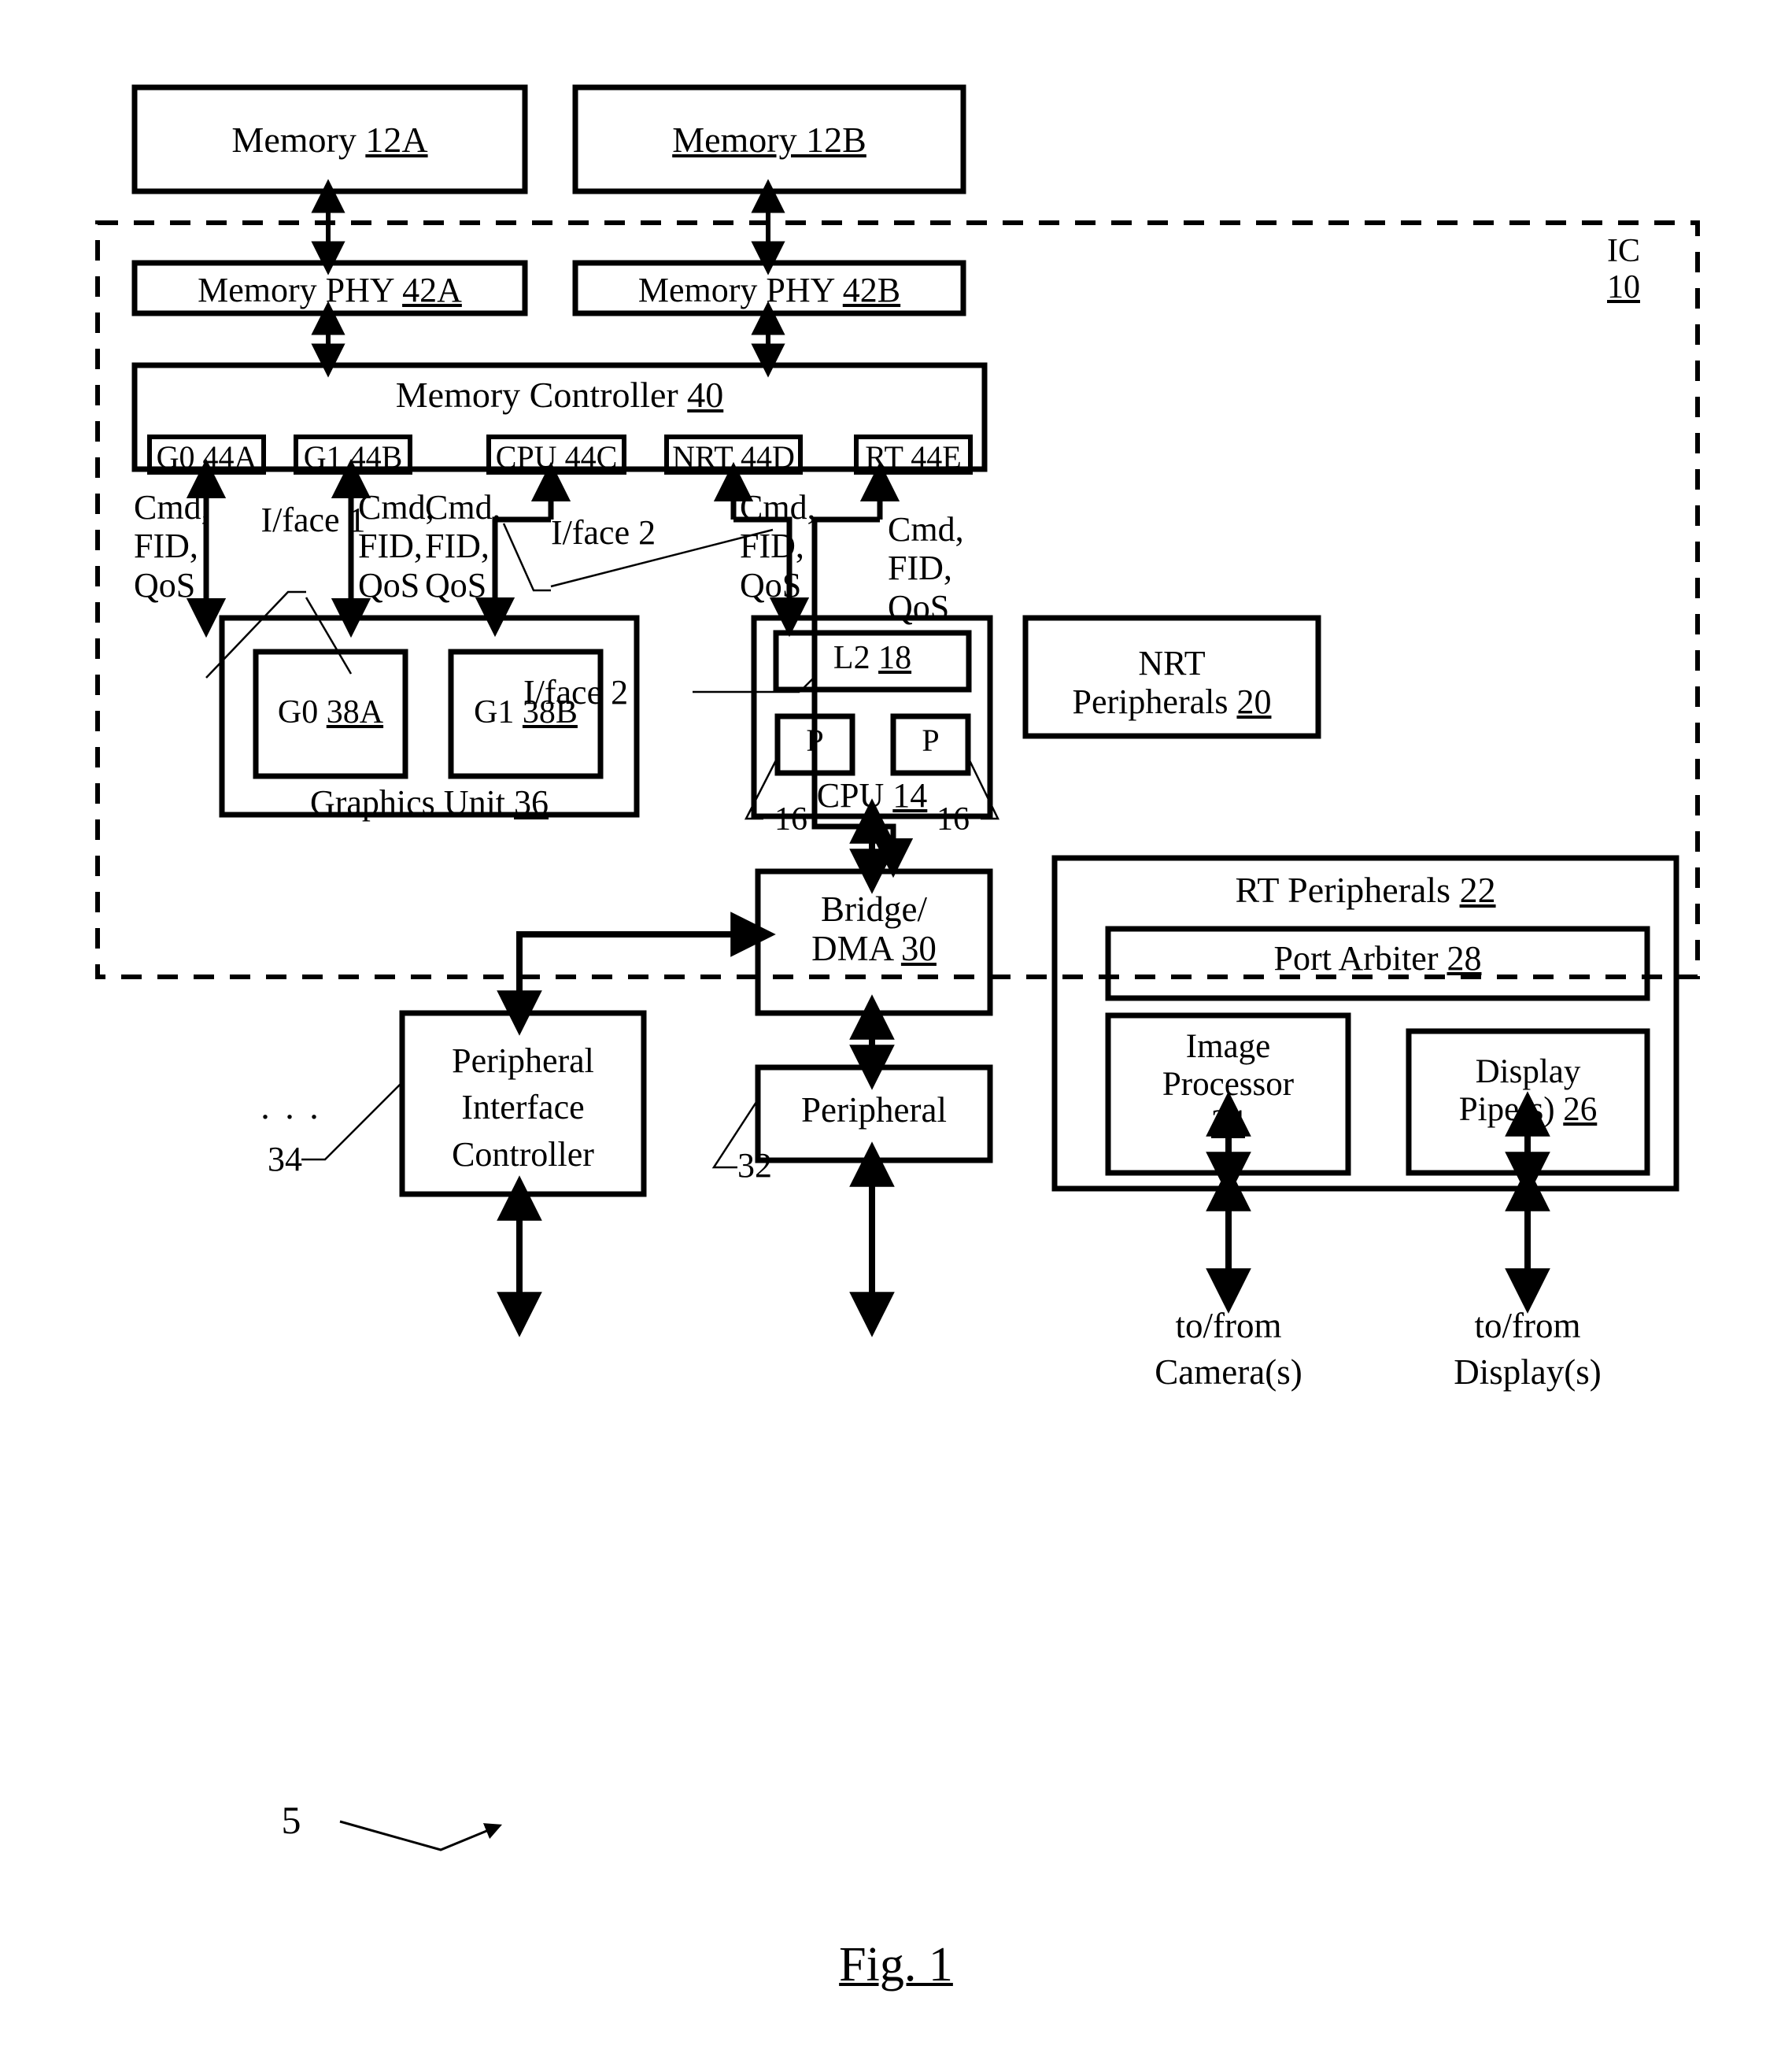 This screenshot has width=1792, height=2060. I want to click on port-g1-ref: 44B, so click(376, 457).